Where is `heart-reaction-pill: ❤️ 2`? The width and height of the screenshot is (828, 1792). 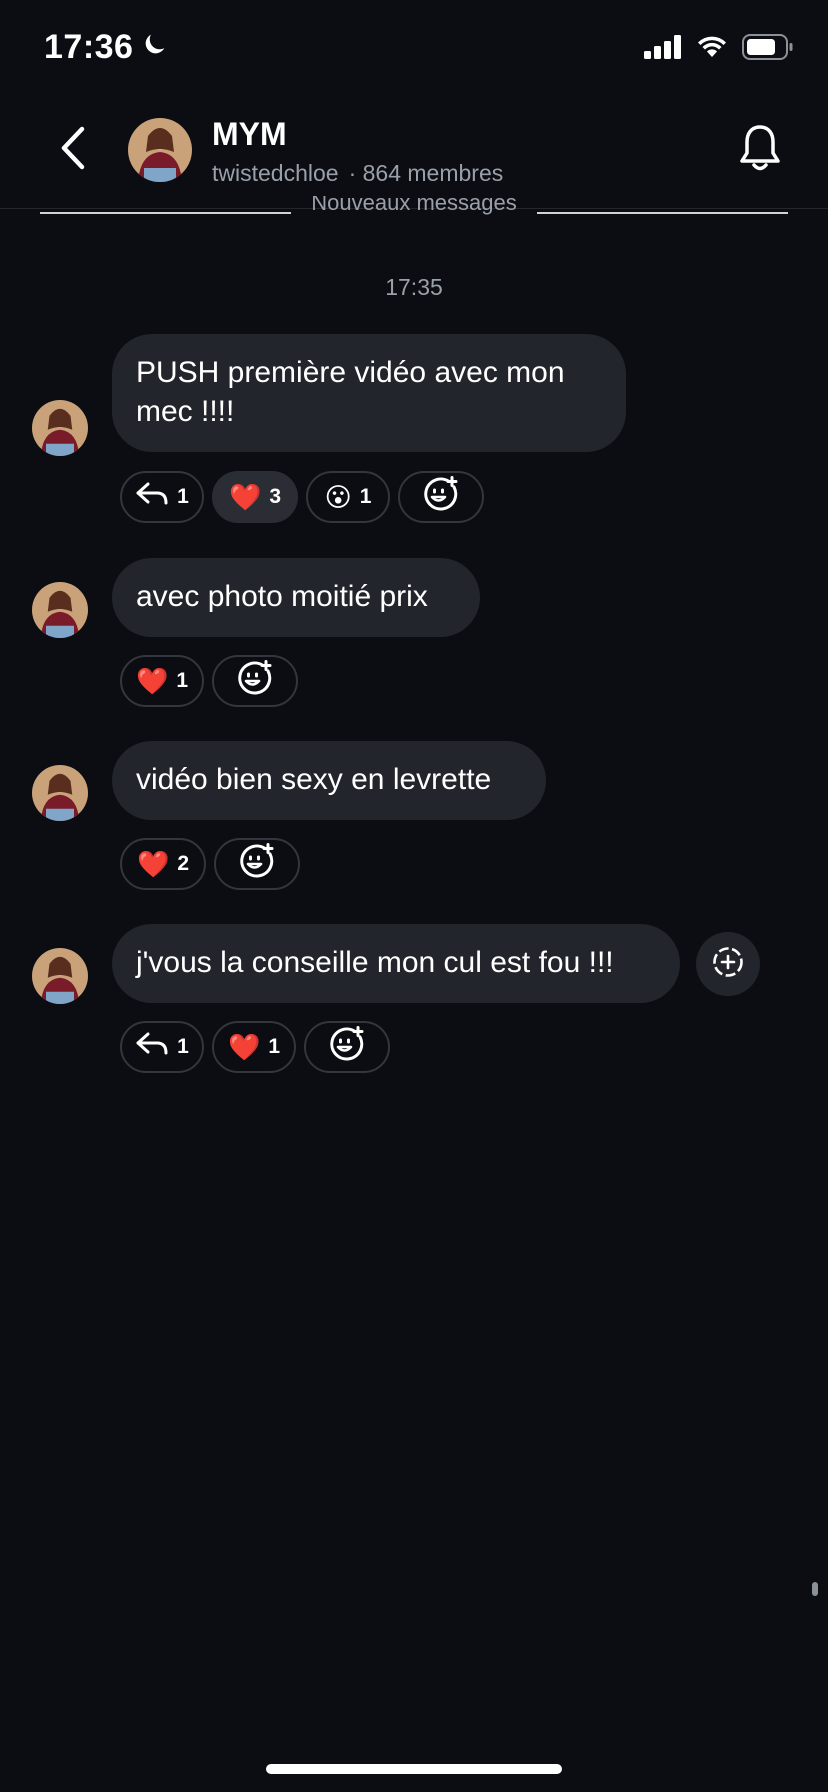 heart-reaction-pill: ❤️ 2 is located at coordinates (163, 864).